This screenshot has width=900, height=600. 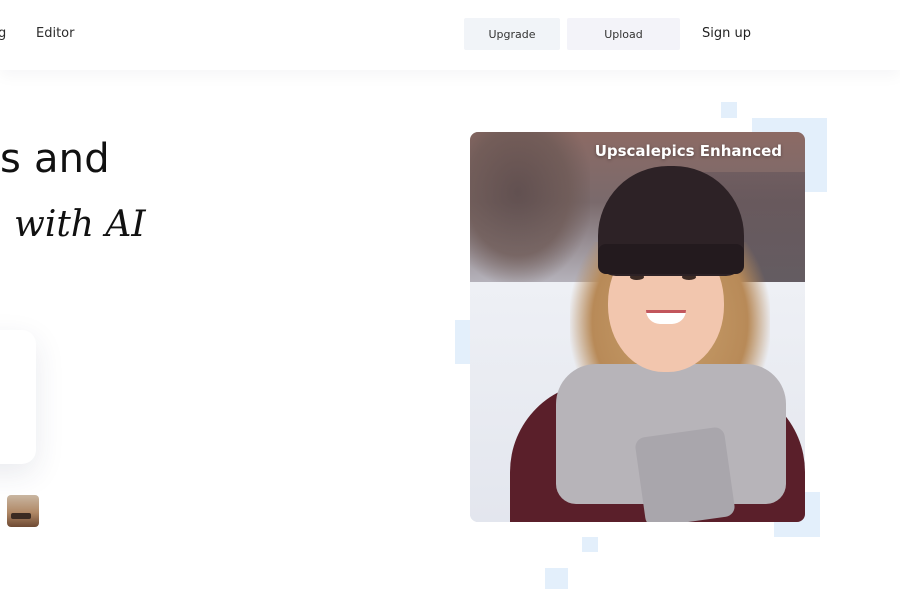 What do you see at coordinates (3, 33) in the screenshot?
I see `nav-link-truncated: g` at bounding box center [3, 33].